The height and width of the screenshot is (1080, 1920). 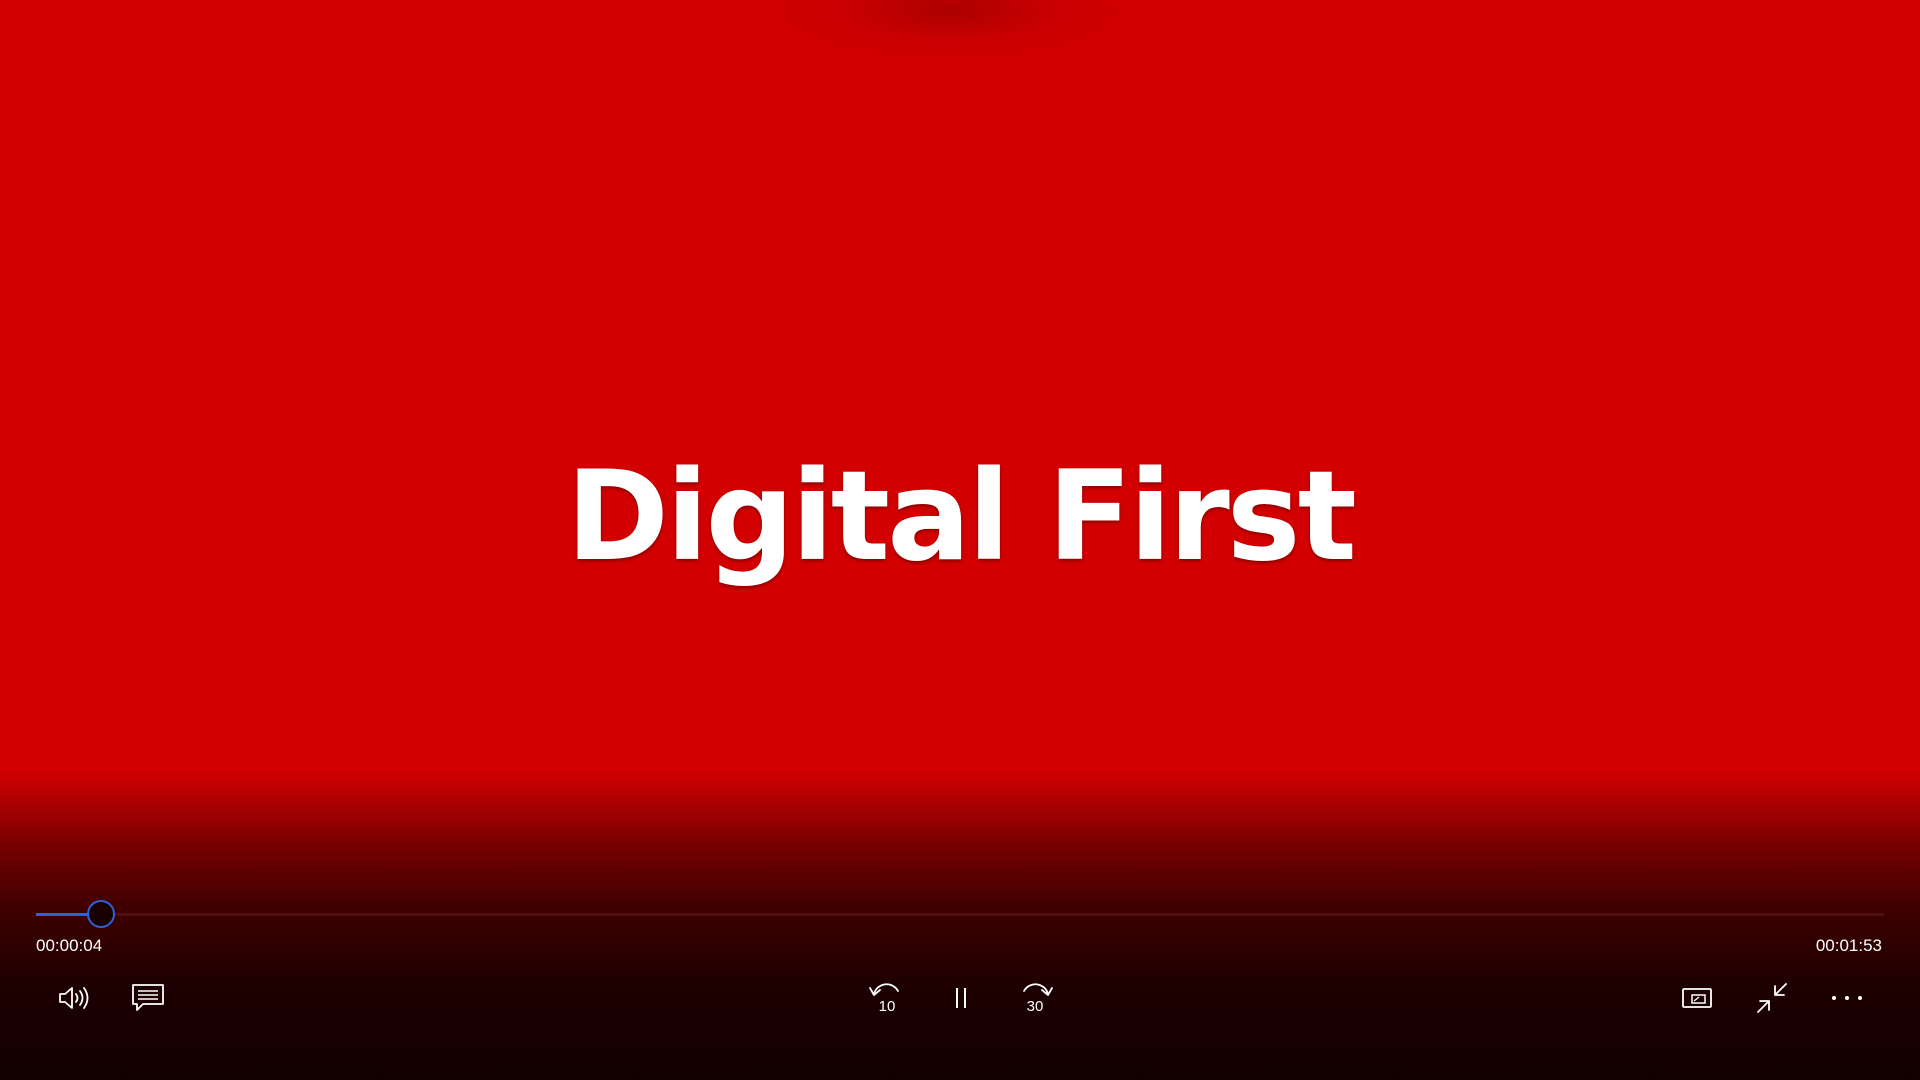 I want to click on exit-fullscreen-icon, so click(x=1772, y=998).